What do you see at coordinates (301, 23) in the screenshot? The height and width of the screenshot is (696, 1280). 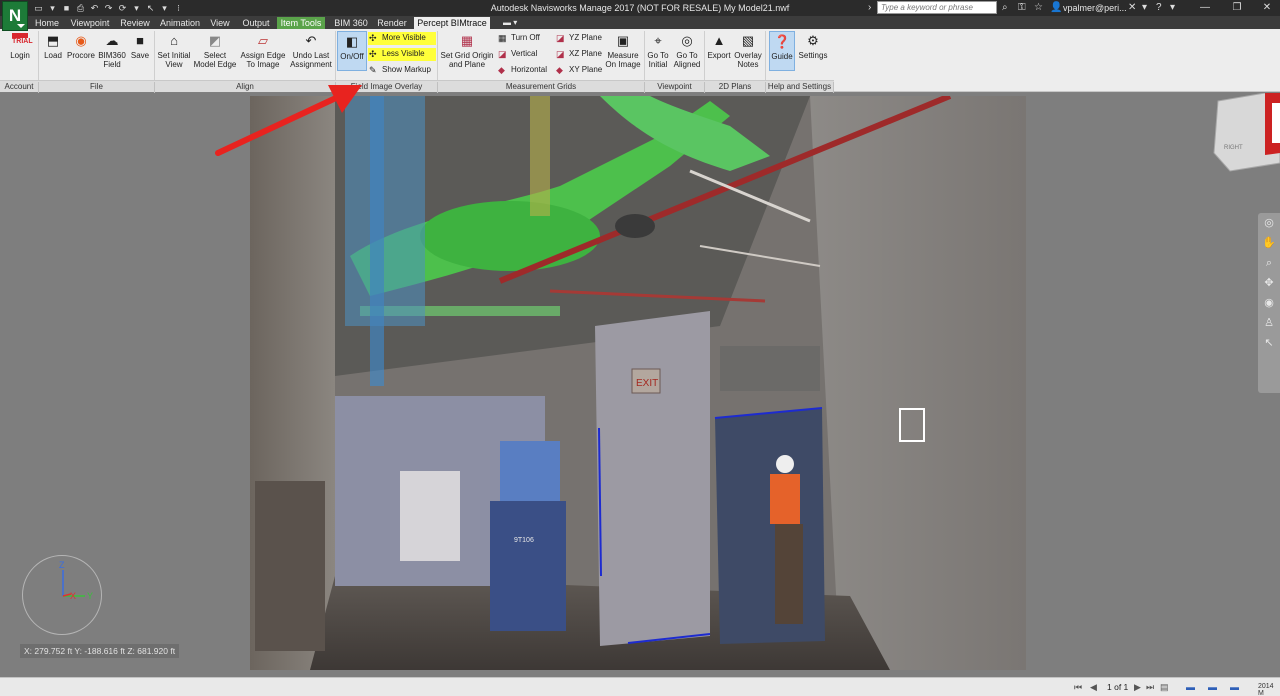 I see `tab-item-tools: Item Tools` at bounding box center [301, 23].